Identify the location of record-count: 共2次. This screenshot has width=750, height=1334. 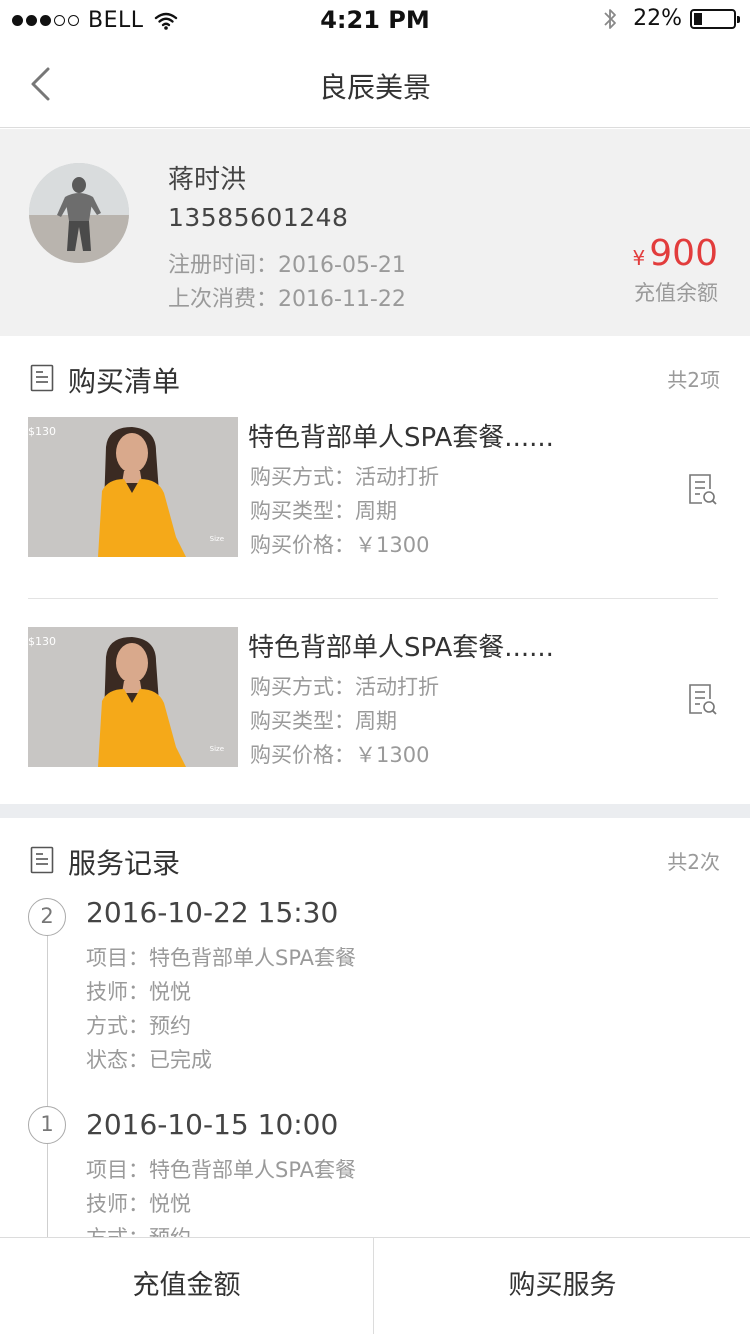
(693, 862).